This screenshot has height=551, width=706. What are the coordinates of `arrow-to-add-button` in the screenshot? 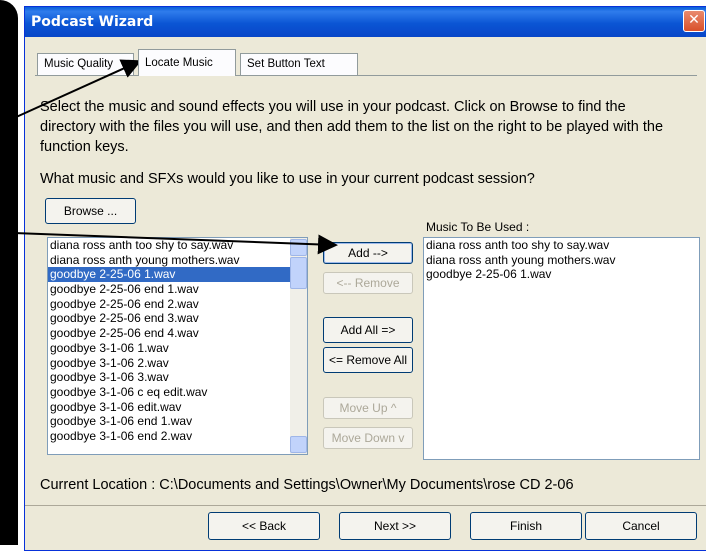 It's located at (175, 243).